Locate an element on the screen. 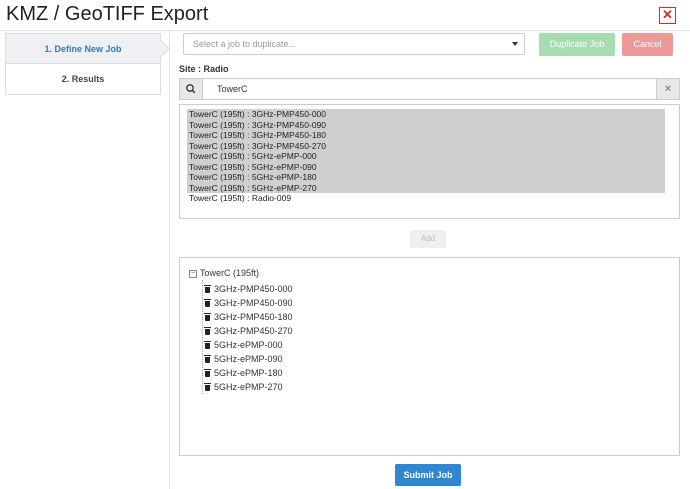 Image resolution: width=690 pixels, height=489 pixels. tree-root-node: − TowerC (195ft) is located at coordinates (224, 273).